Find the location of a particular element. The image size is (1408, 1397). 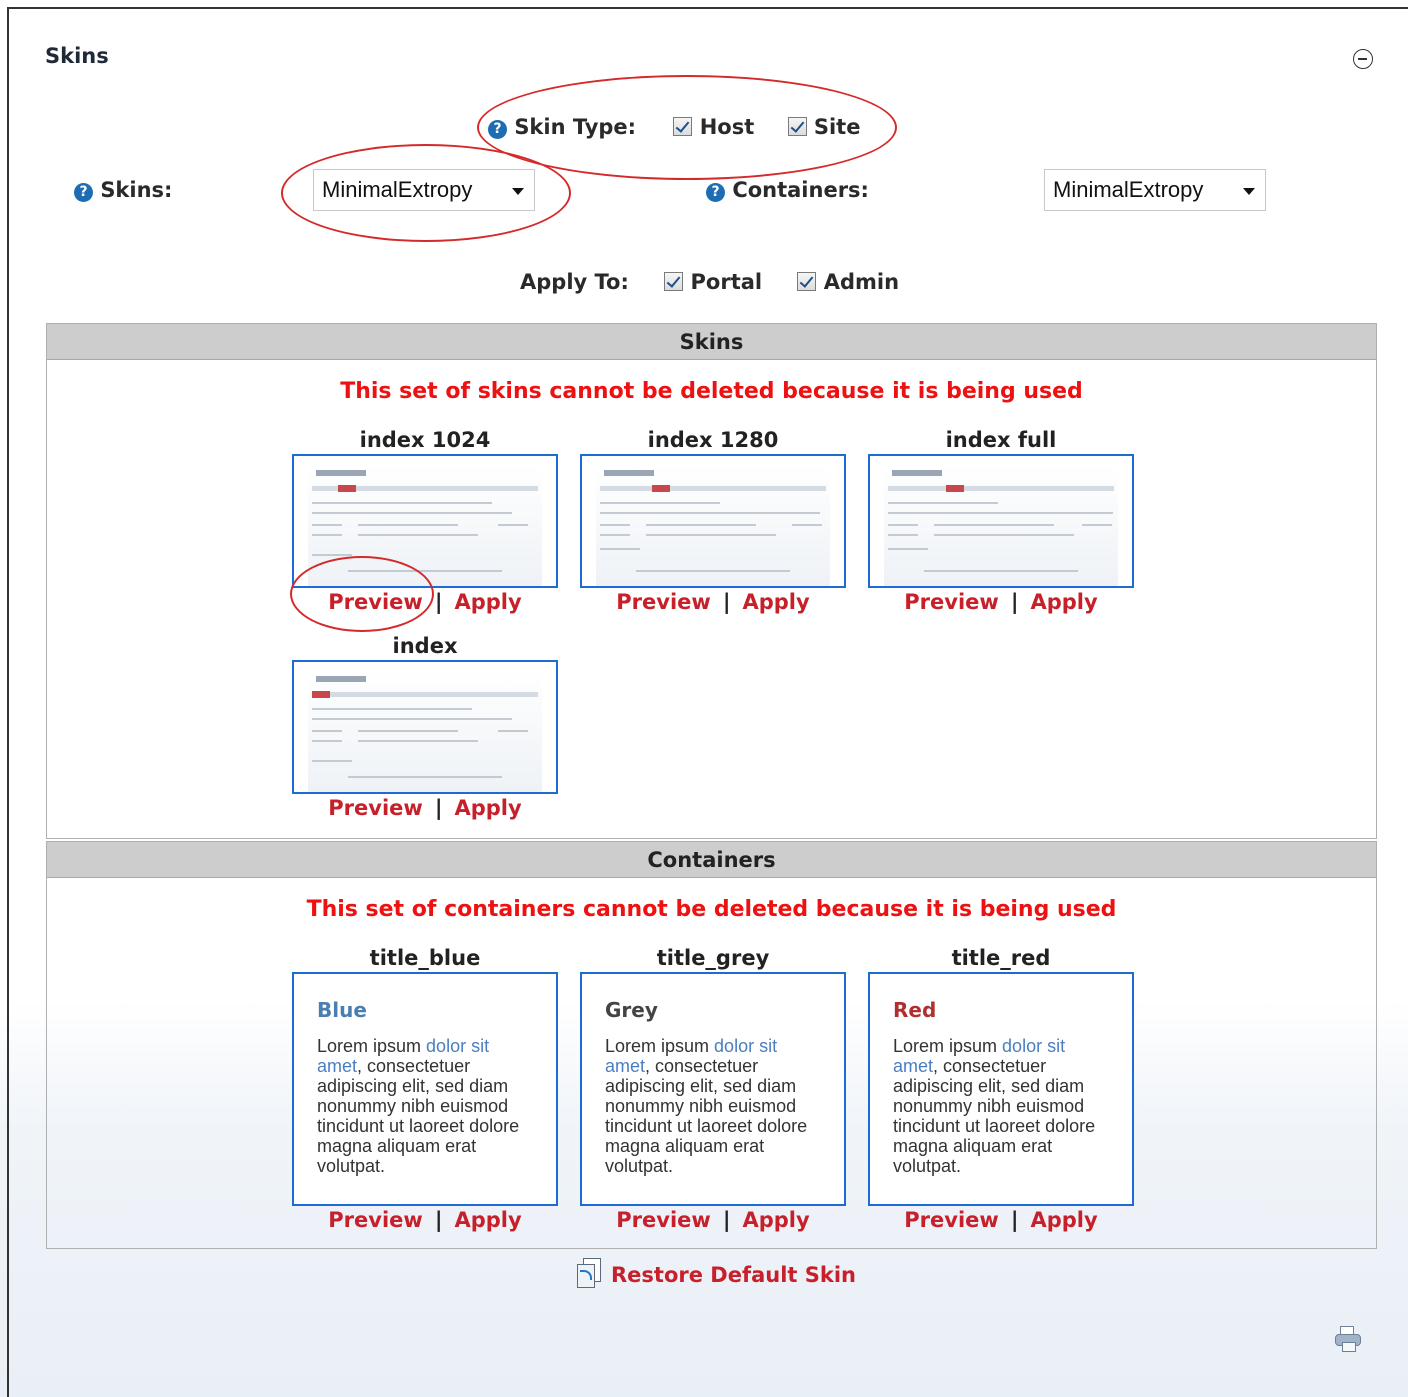

admin-checkbox is located at coordinates (807, 281).